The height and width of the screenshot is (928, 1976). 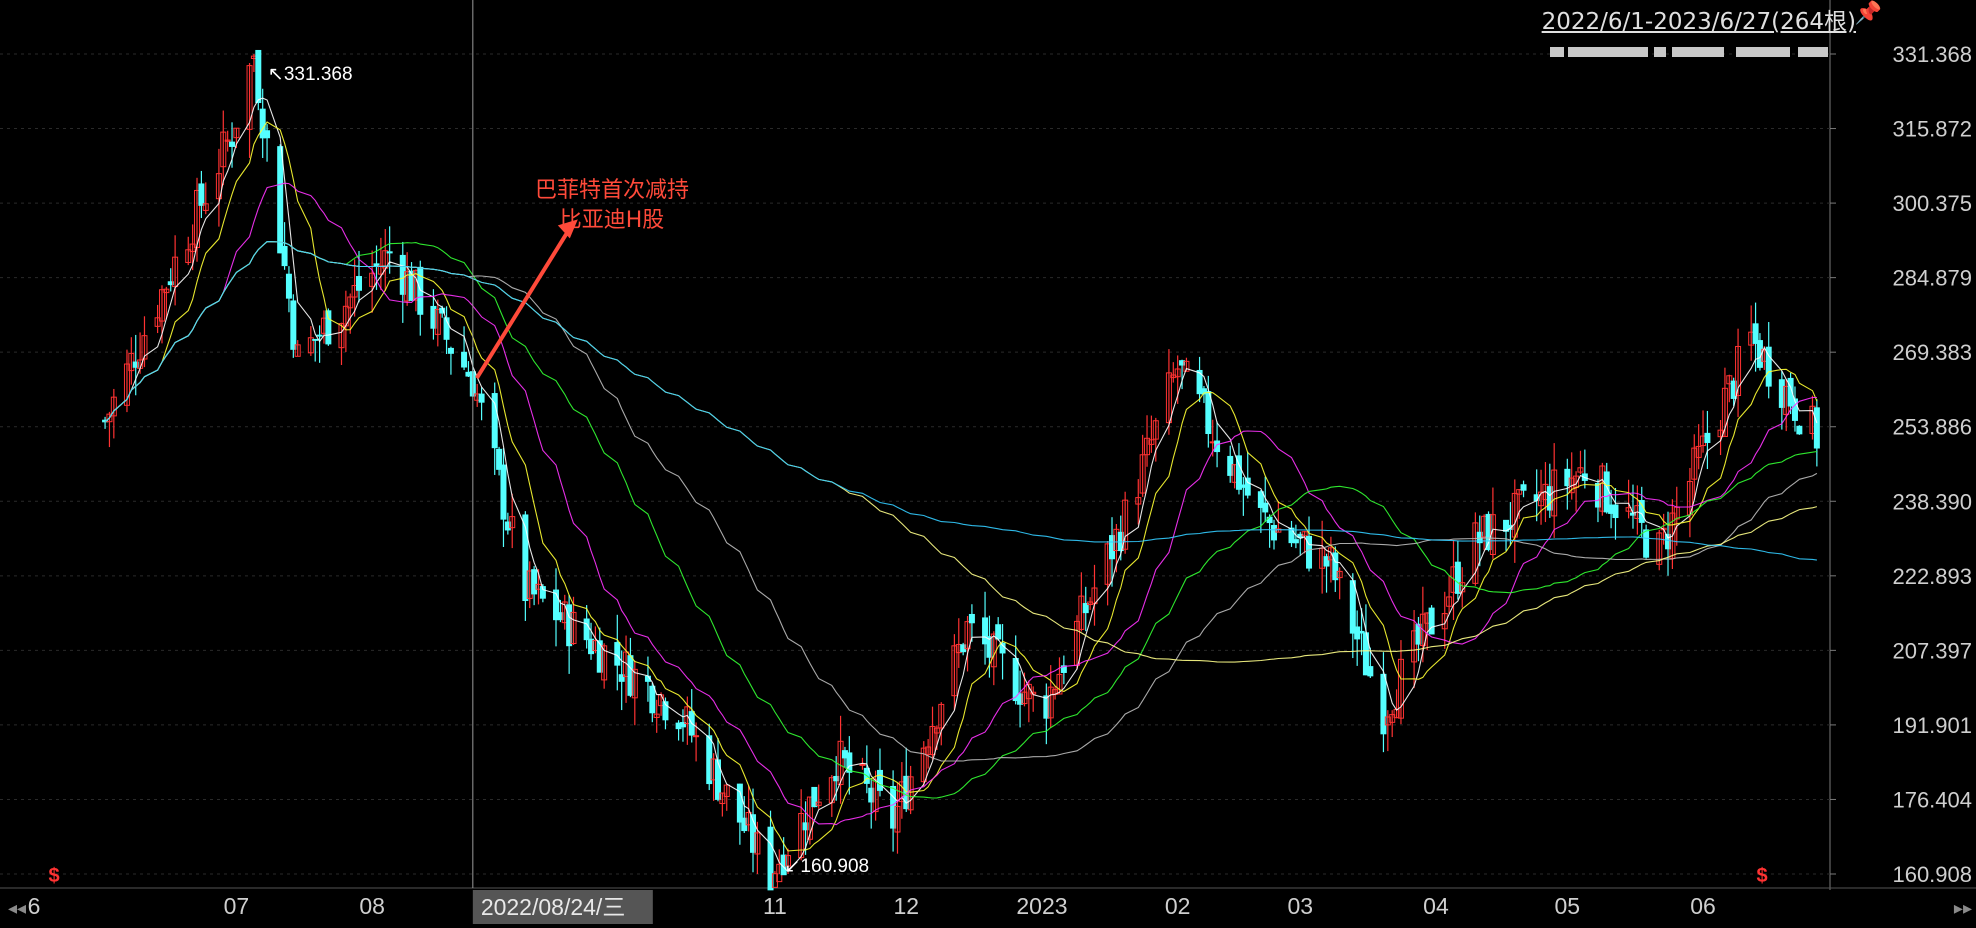 What do you see at coordinates (310, 74) in the screenshot?
I see `max-price-marker: ↖331.368` at bounding box center [310, 74].